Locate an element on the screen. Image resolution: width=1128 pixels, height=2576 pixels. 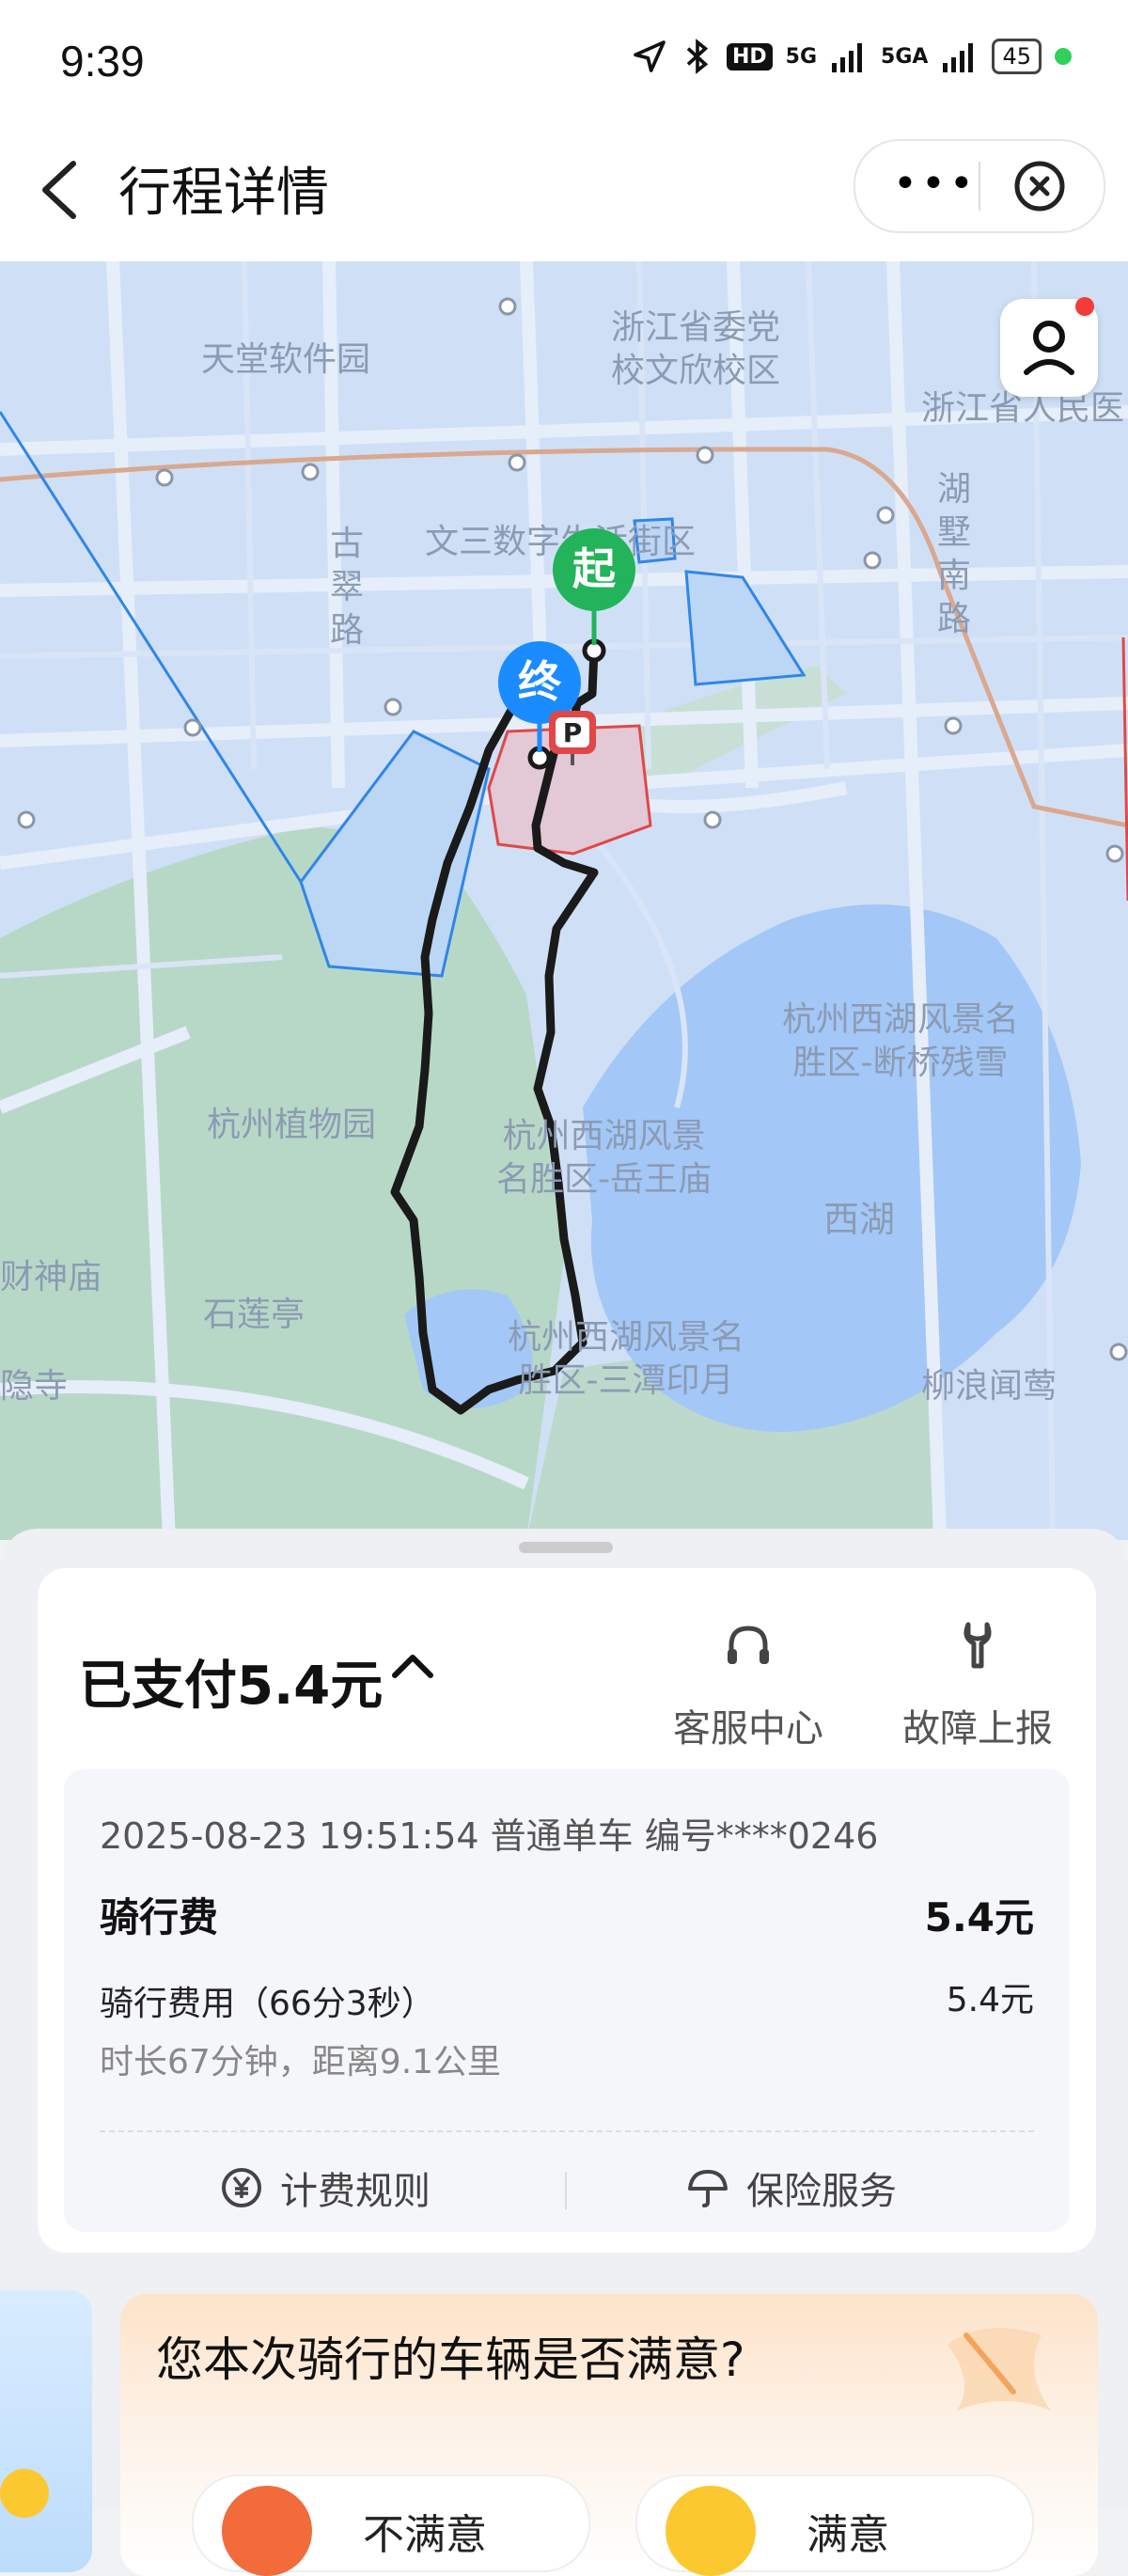
insurance-service-label: 保险服务 is located at coordinates (821, 2192).